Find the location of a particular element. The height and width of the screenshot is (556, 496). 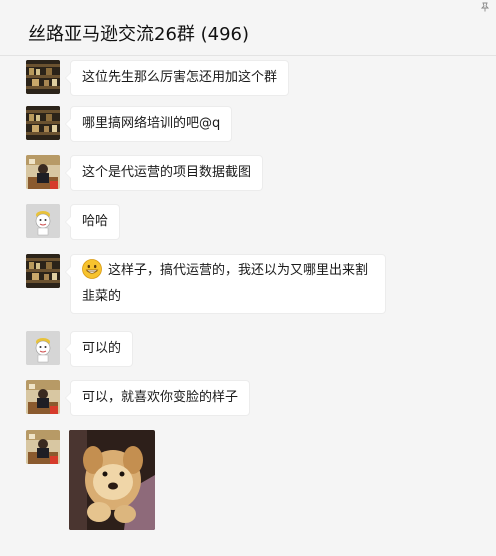

message-text: 这样子，搞代运营的，我还以为又哪里出来割韭菜的 is located at coordinates (225, 283).